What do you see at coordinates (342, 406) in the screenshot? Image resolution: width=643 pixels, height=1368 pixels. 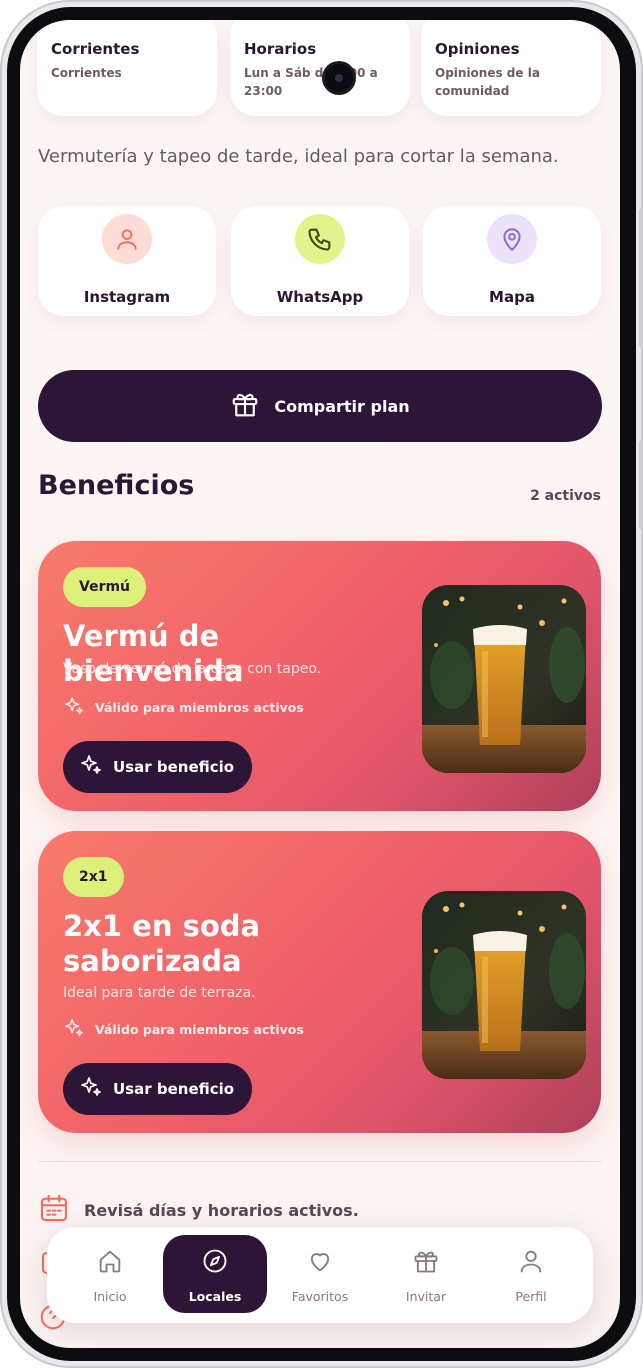 I see `share-plan-label: Compartir plan` at bounding box center [342, 406].